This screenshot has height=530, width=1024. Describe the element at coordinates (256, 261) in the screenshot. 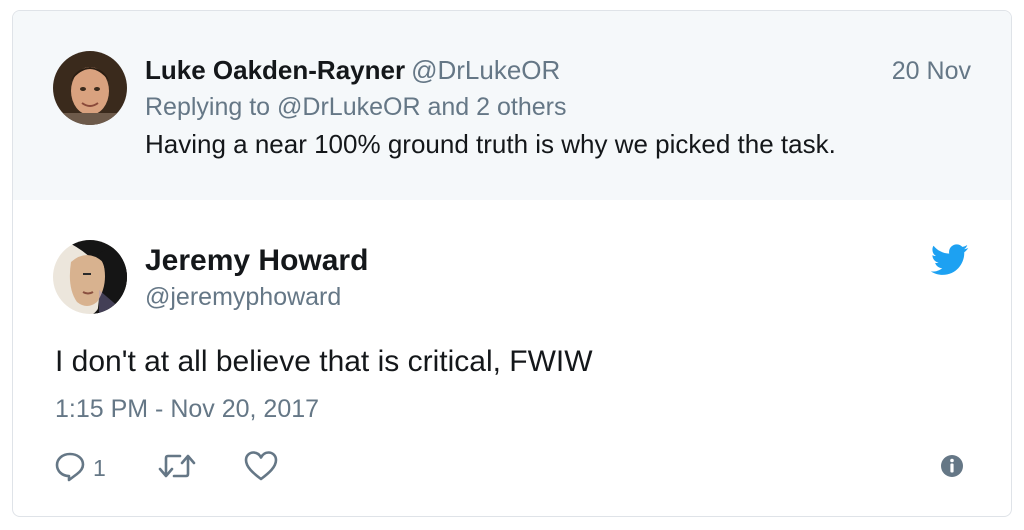

I see `main-author-name: Jeremy Howard` at that location.